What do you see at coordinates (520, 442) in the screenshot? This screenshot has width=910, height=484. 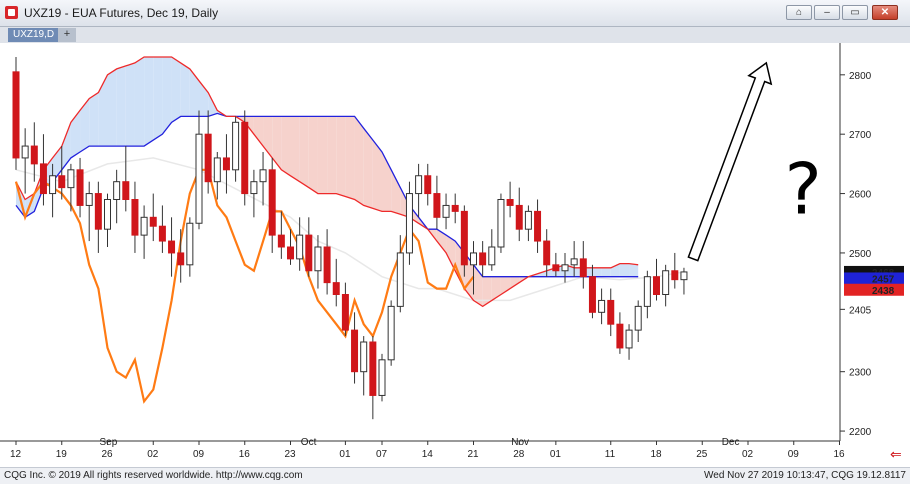 I see `month-label: Nov` at bounding box center [520, 442].